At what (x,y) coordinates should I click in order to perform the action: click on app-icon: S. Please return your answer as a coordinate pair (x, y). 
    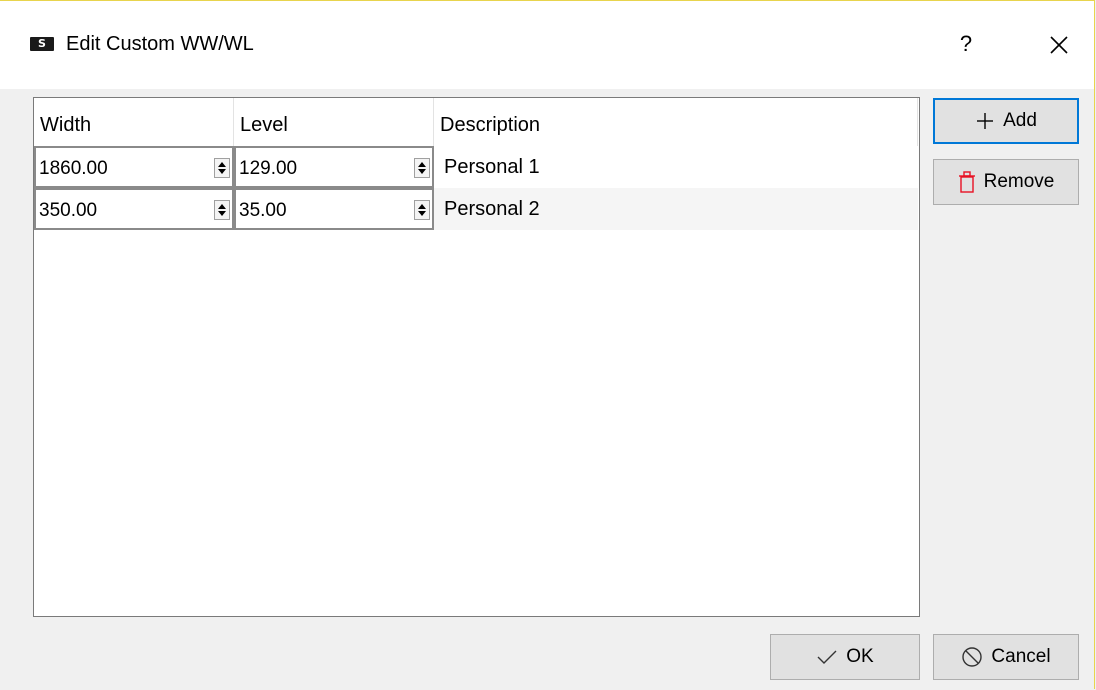
    Looking at the image, I should click on (42, 44).